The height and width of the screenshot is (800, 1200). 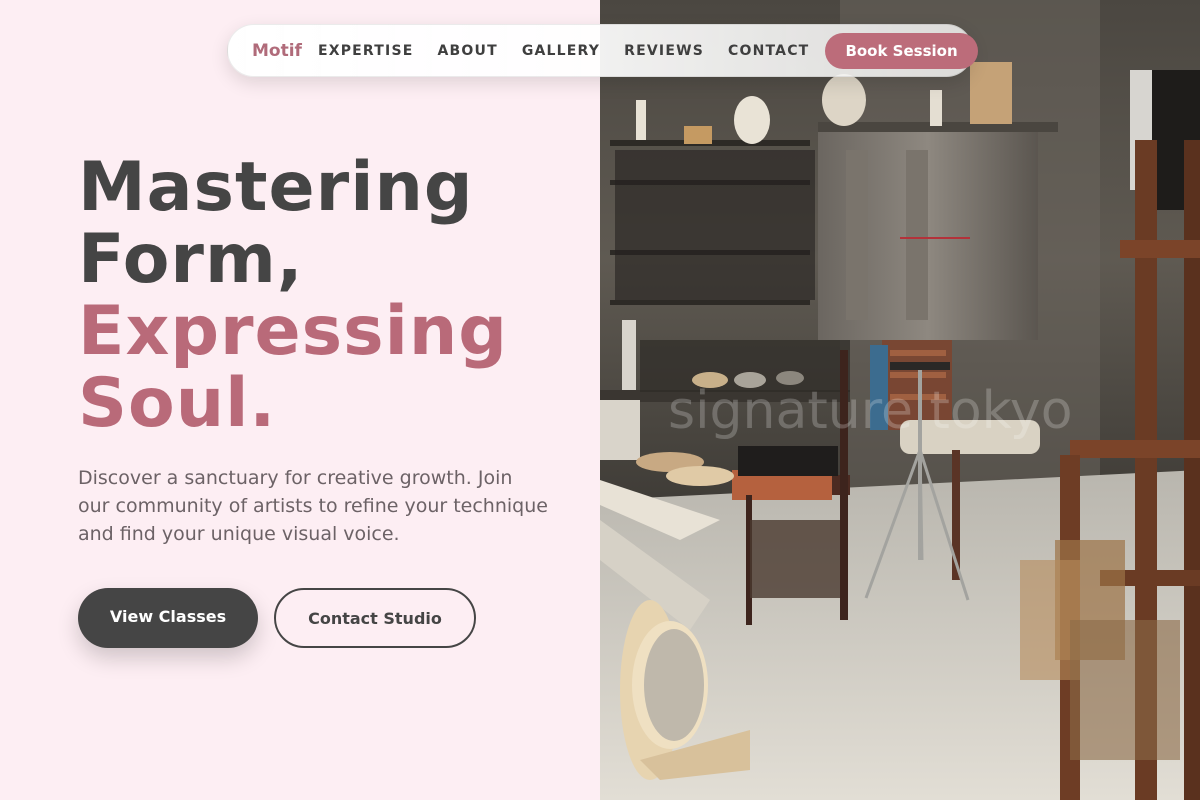 I want to click on watermark-text: signature tokyo, so click(x=870, y=411).